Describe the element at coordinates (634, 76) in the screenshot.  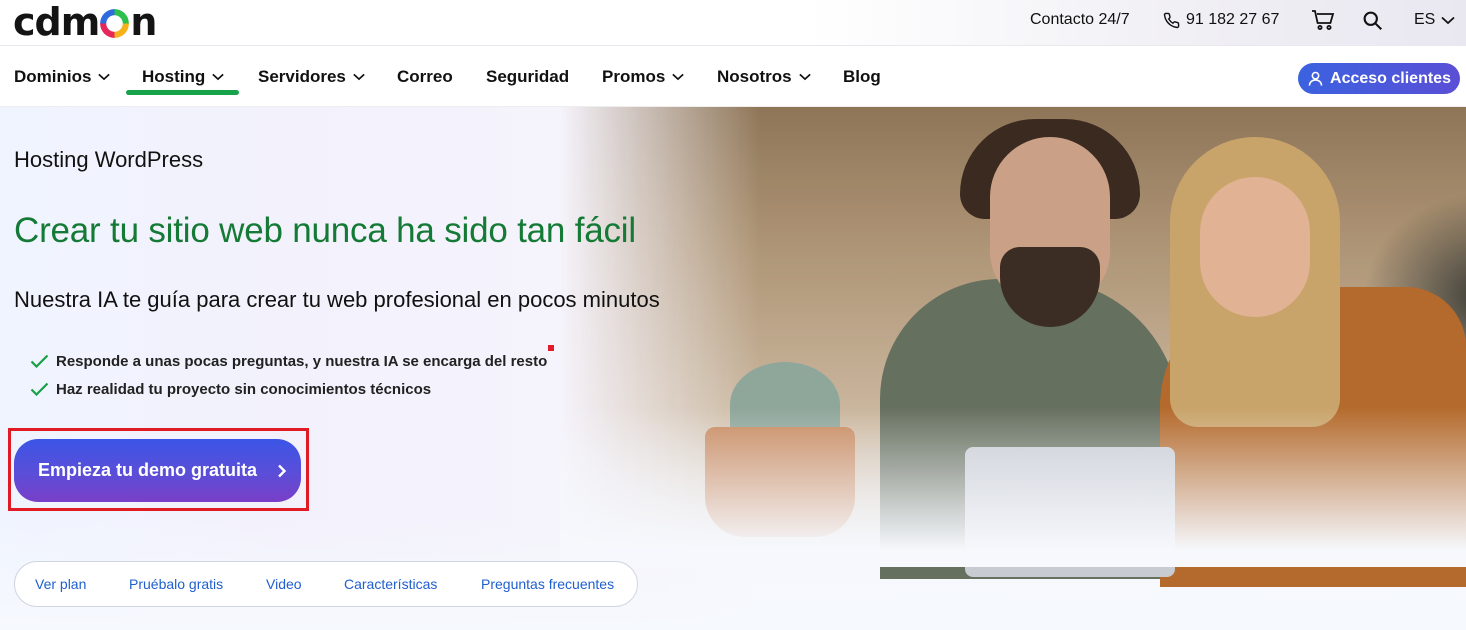
I see `nav-item-label: Promos` at that location.